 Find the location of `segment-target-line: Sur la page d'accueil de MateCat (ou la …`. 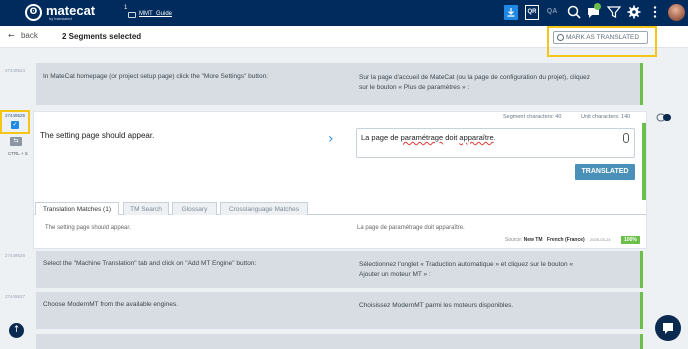

segment-target-line: Sur la page d'accueil de MateCat (ou la … is located at coordinates (475, 77).